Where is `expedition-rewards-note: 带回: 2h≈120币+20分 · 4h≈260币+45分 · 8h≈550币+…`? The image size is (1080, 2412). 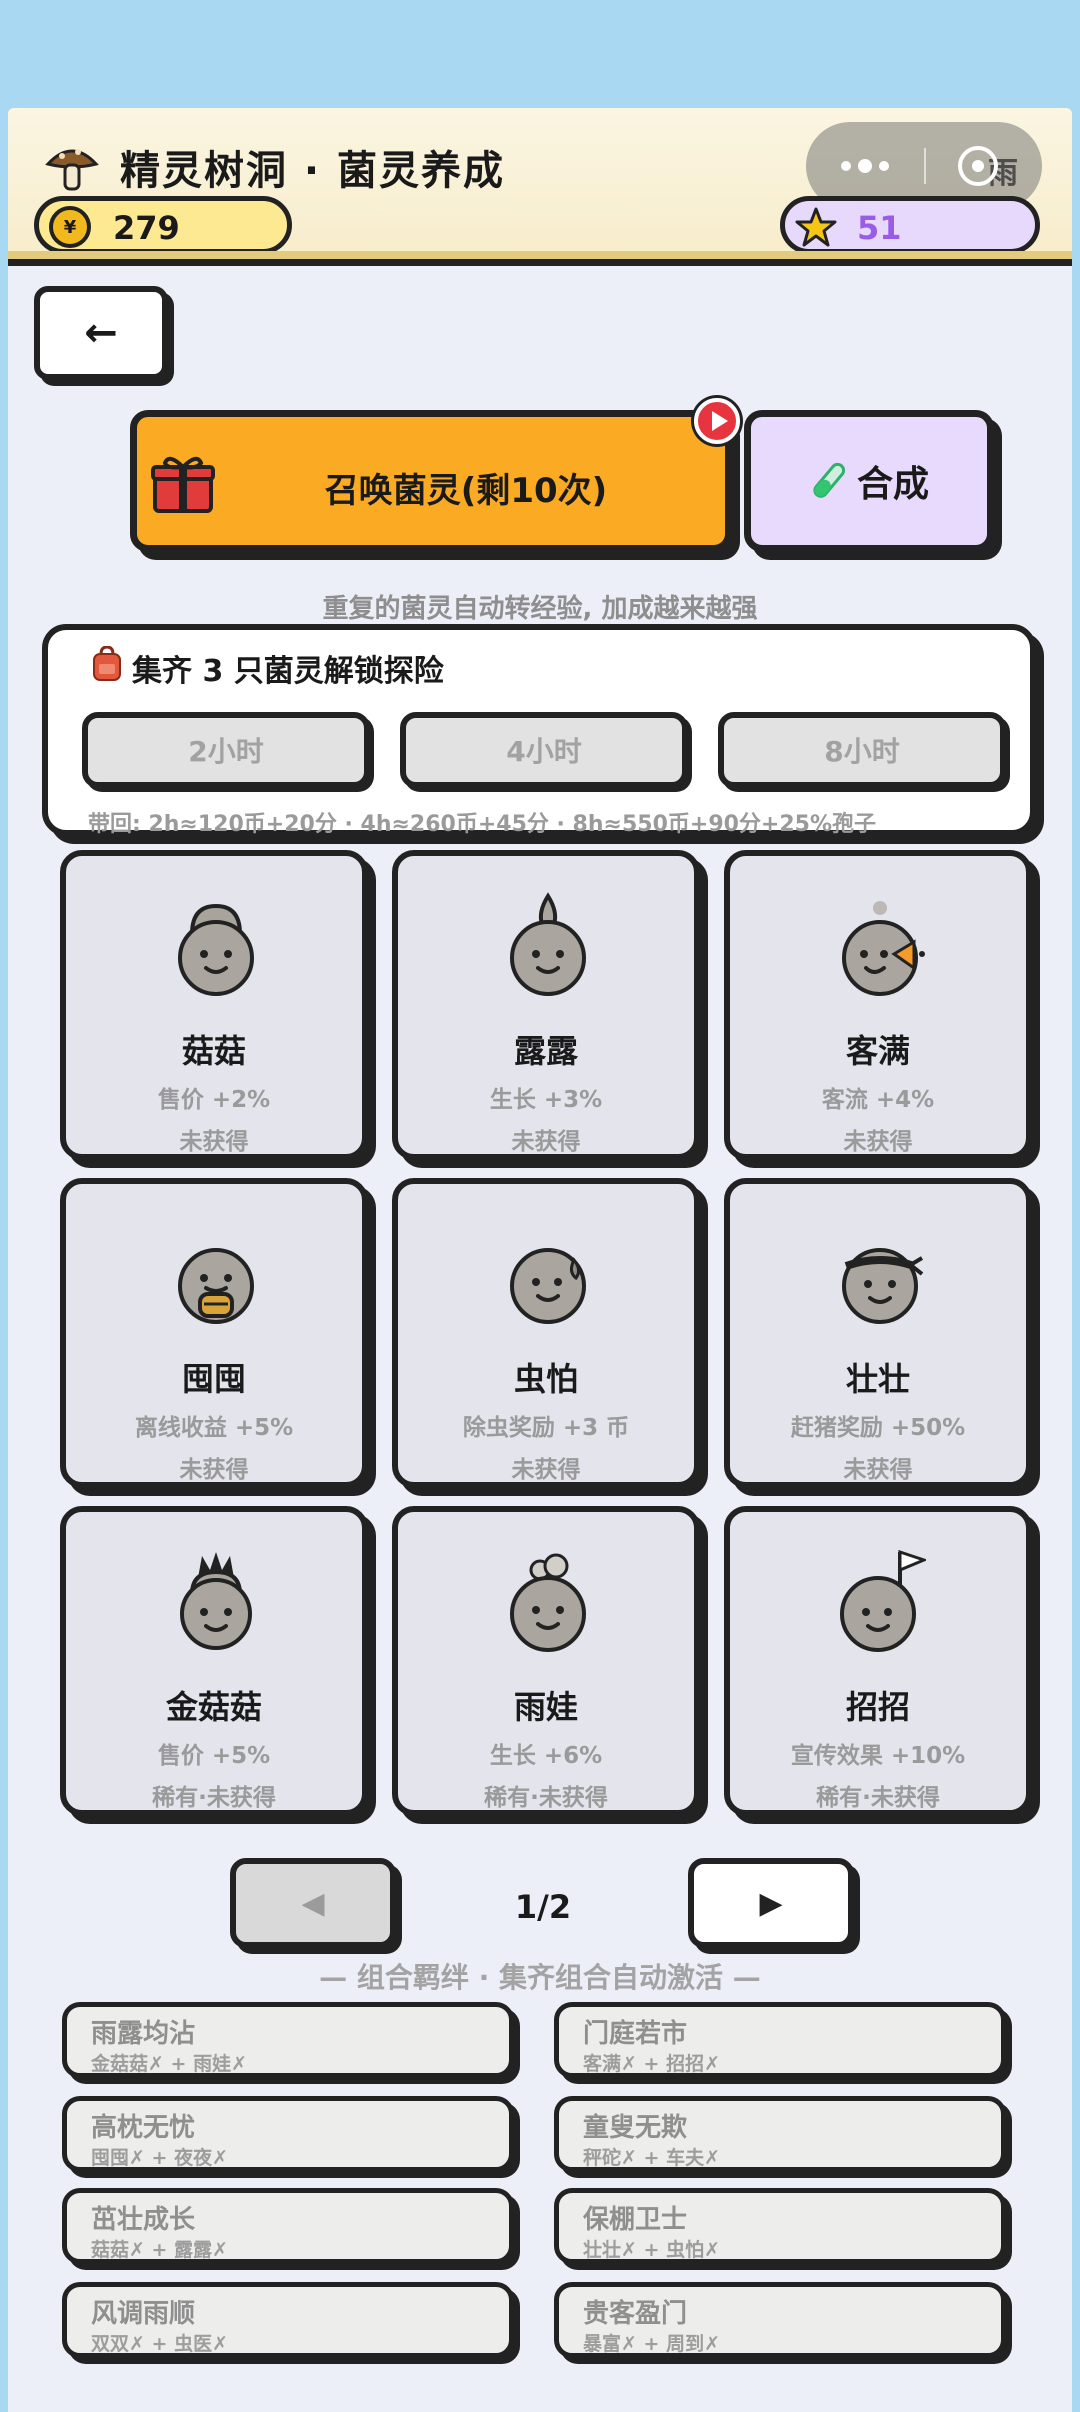 expedition-rewards-note: 带回: 2h≈120币+20分 · 4h≈260币+45分 · 8h≈550币+… is located at coordinates (482, 824).